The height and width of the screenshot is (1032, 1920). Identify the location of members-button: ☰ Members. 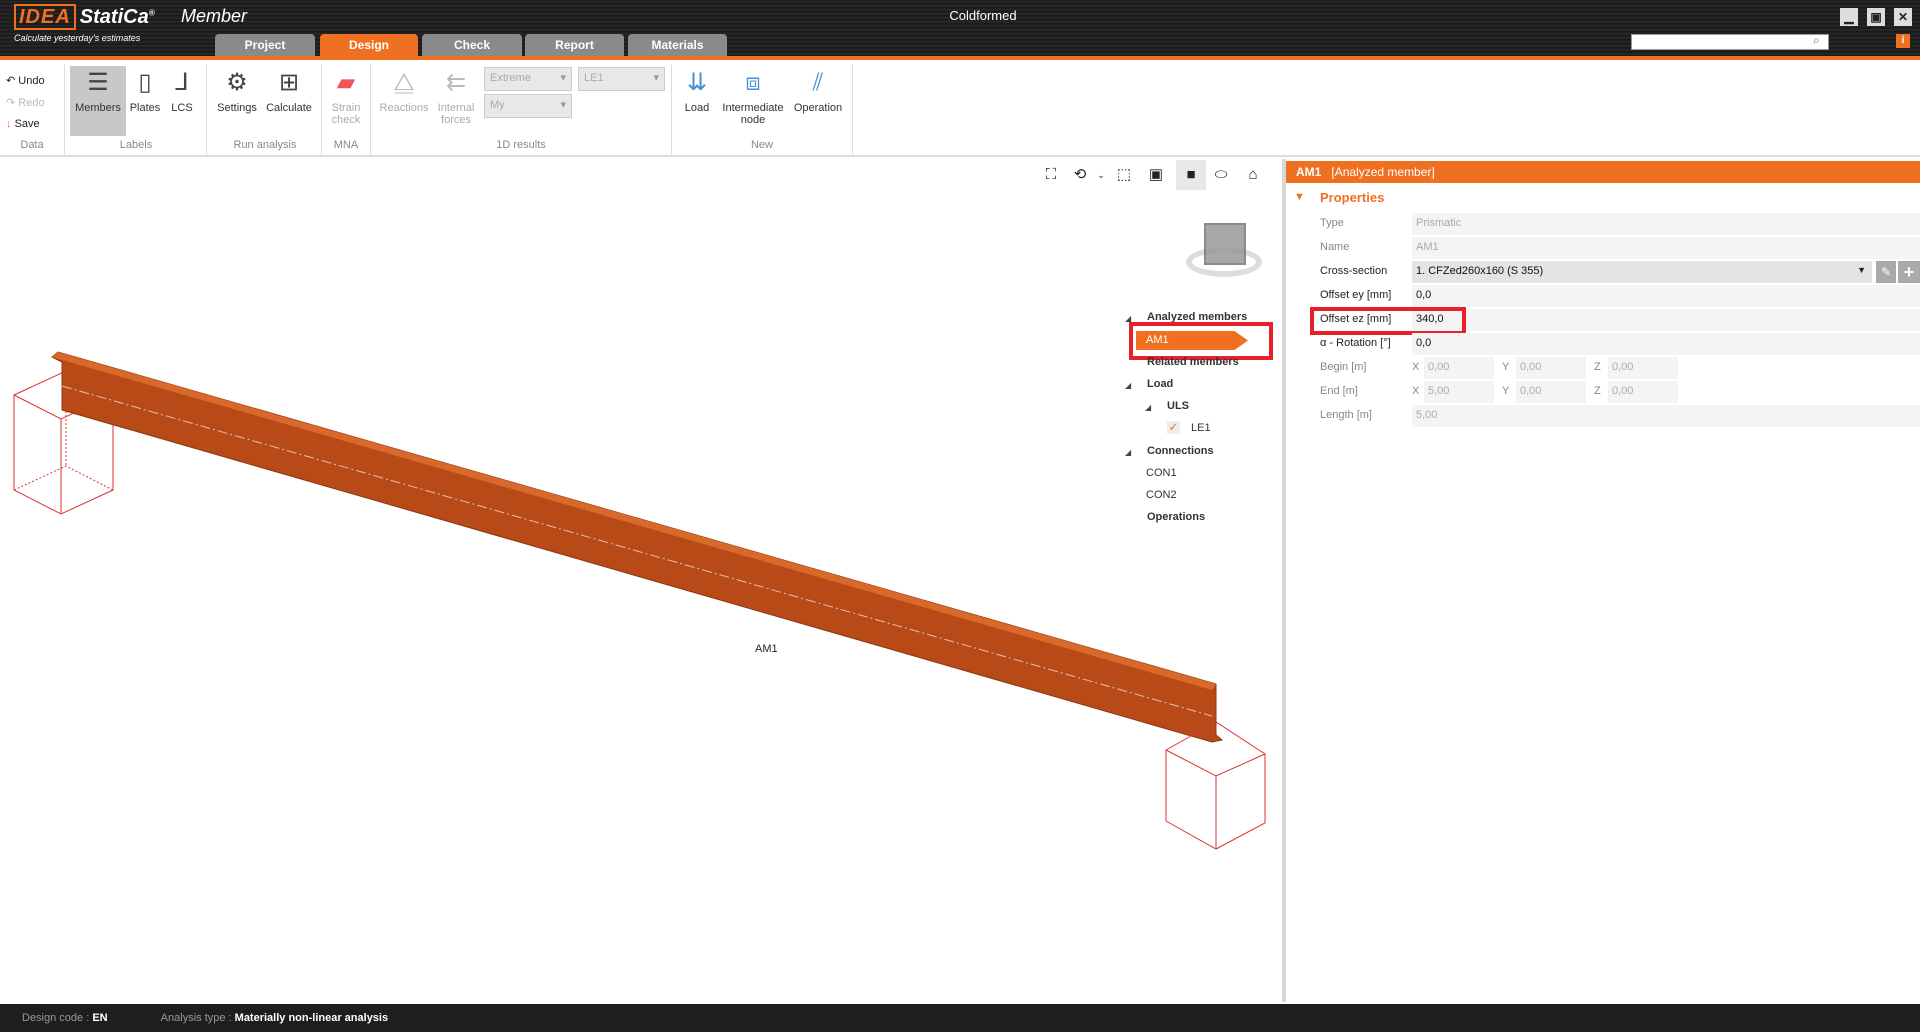
(98, 101).